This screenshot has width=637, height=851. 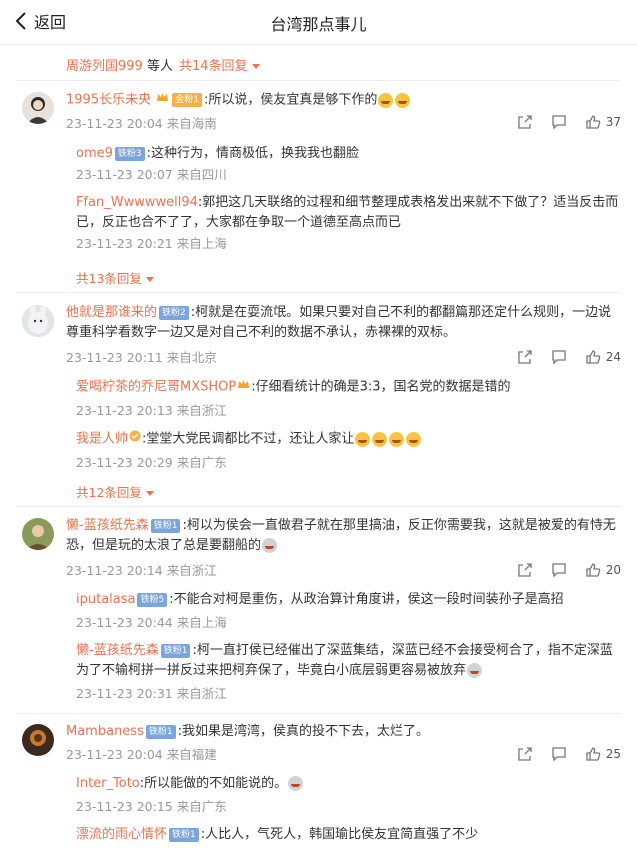 What do you see at coordinates (569, 357) in the screenshot?
I see `comment-actions: 24` at bounding box center [569, 357].